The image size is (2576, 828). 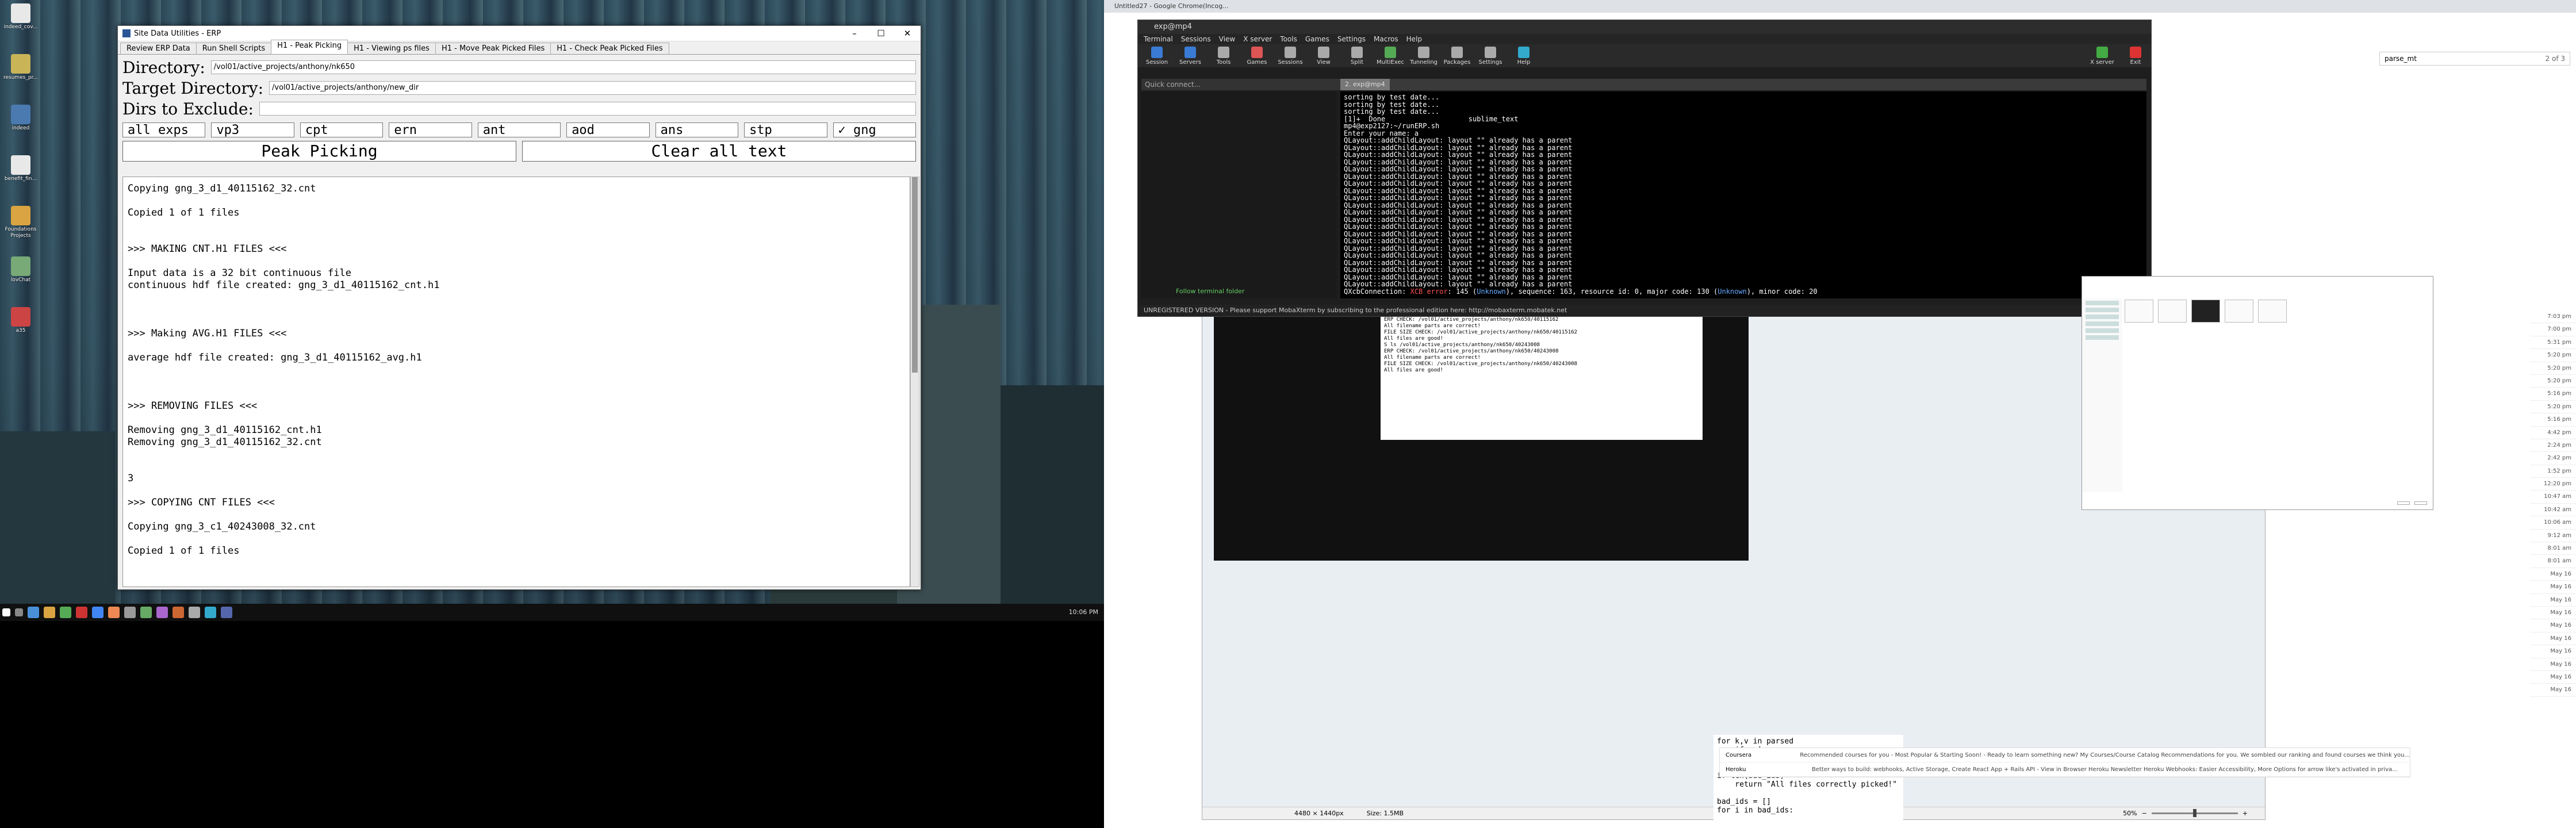 What do you see at coordinates (874, 129) in the screenshot?
I see `extension-checkbox: ✓ gng` at bounding box center [874, 129].